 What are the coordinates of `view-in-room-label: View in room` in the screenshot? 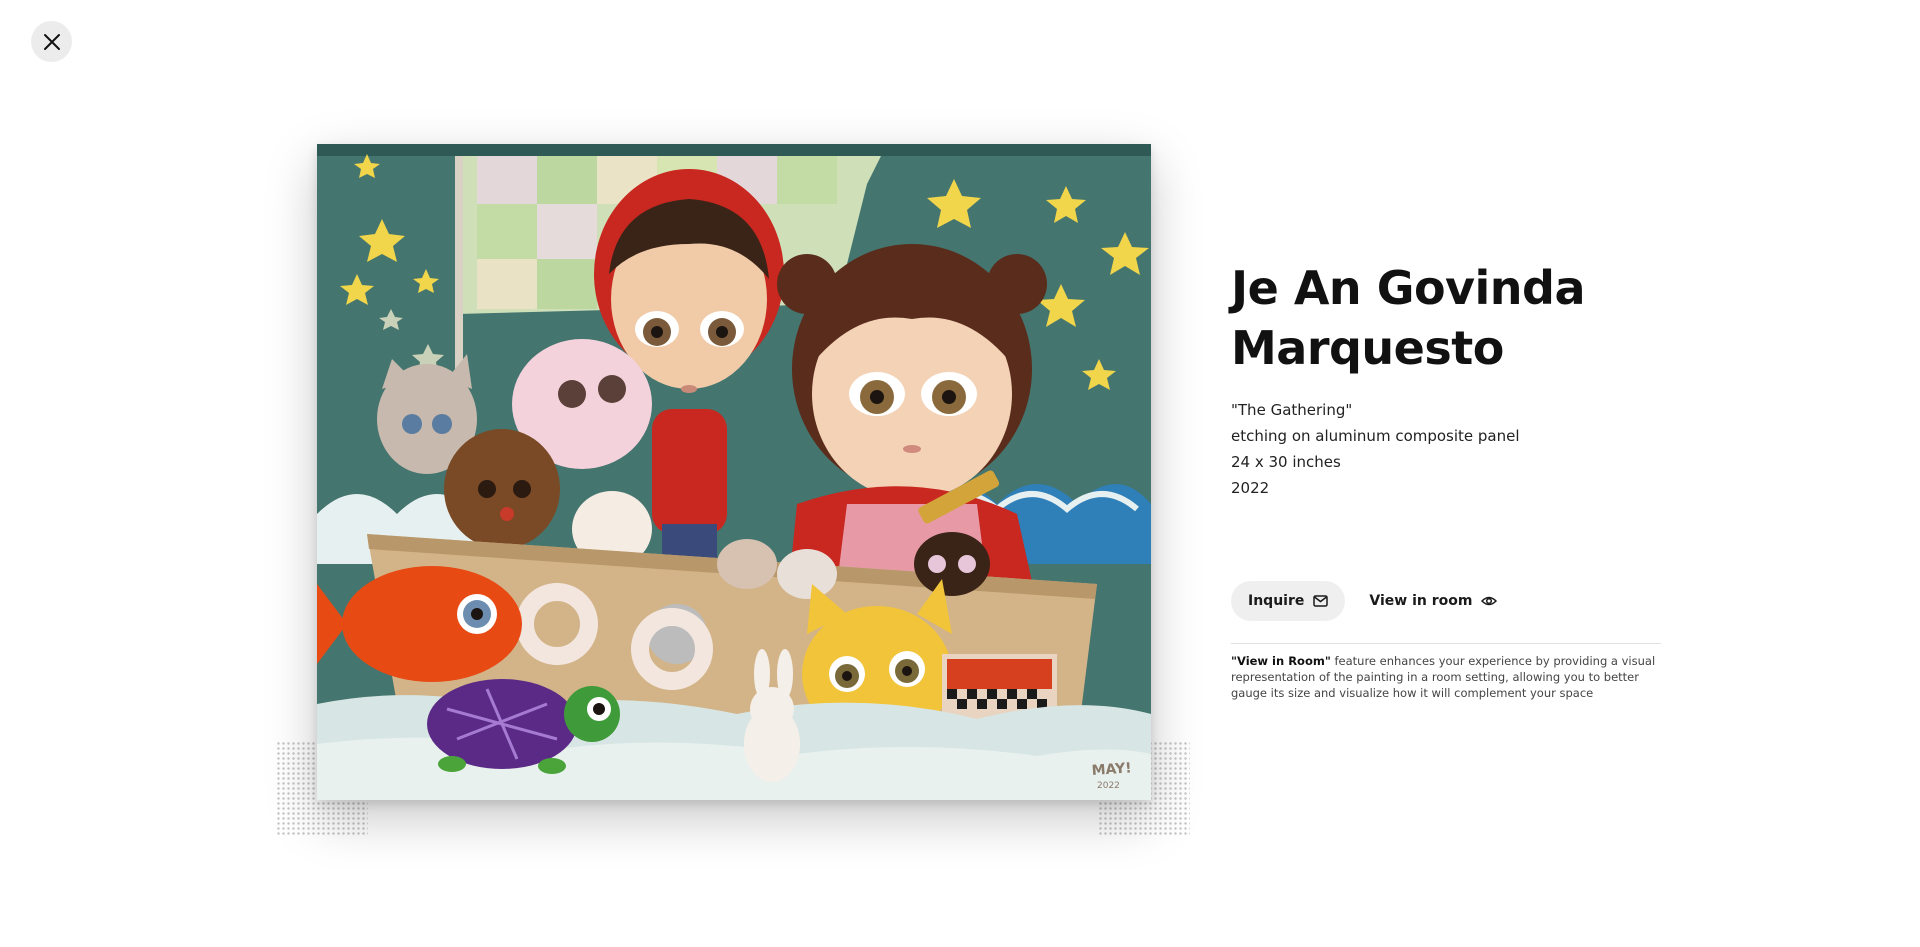 It's located at (1421, 601).